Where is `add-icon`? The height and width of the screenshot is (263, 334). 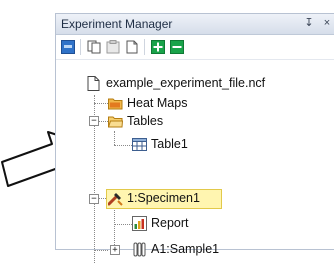 add-icon is located at coordinates (158, 47).